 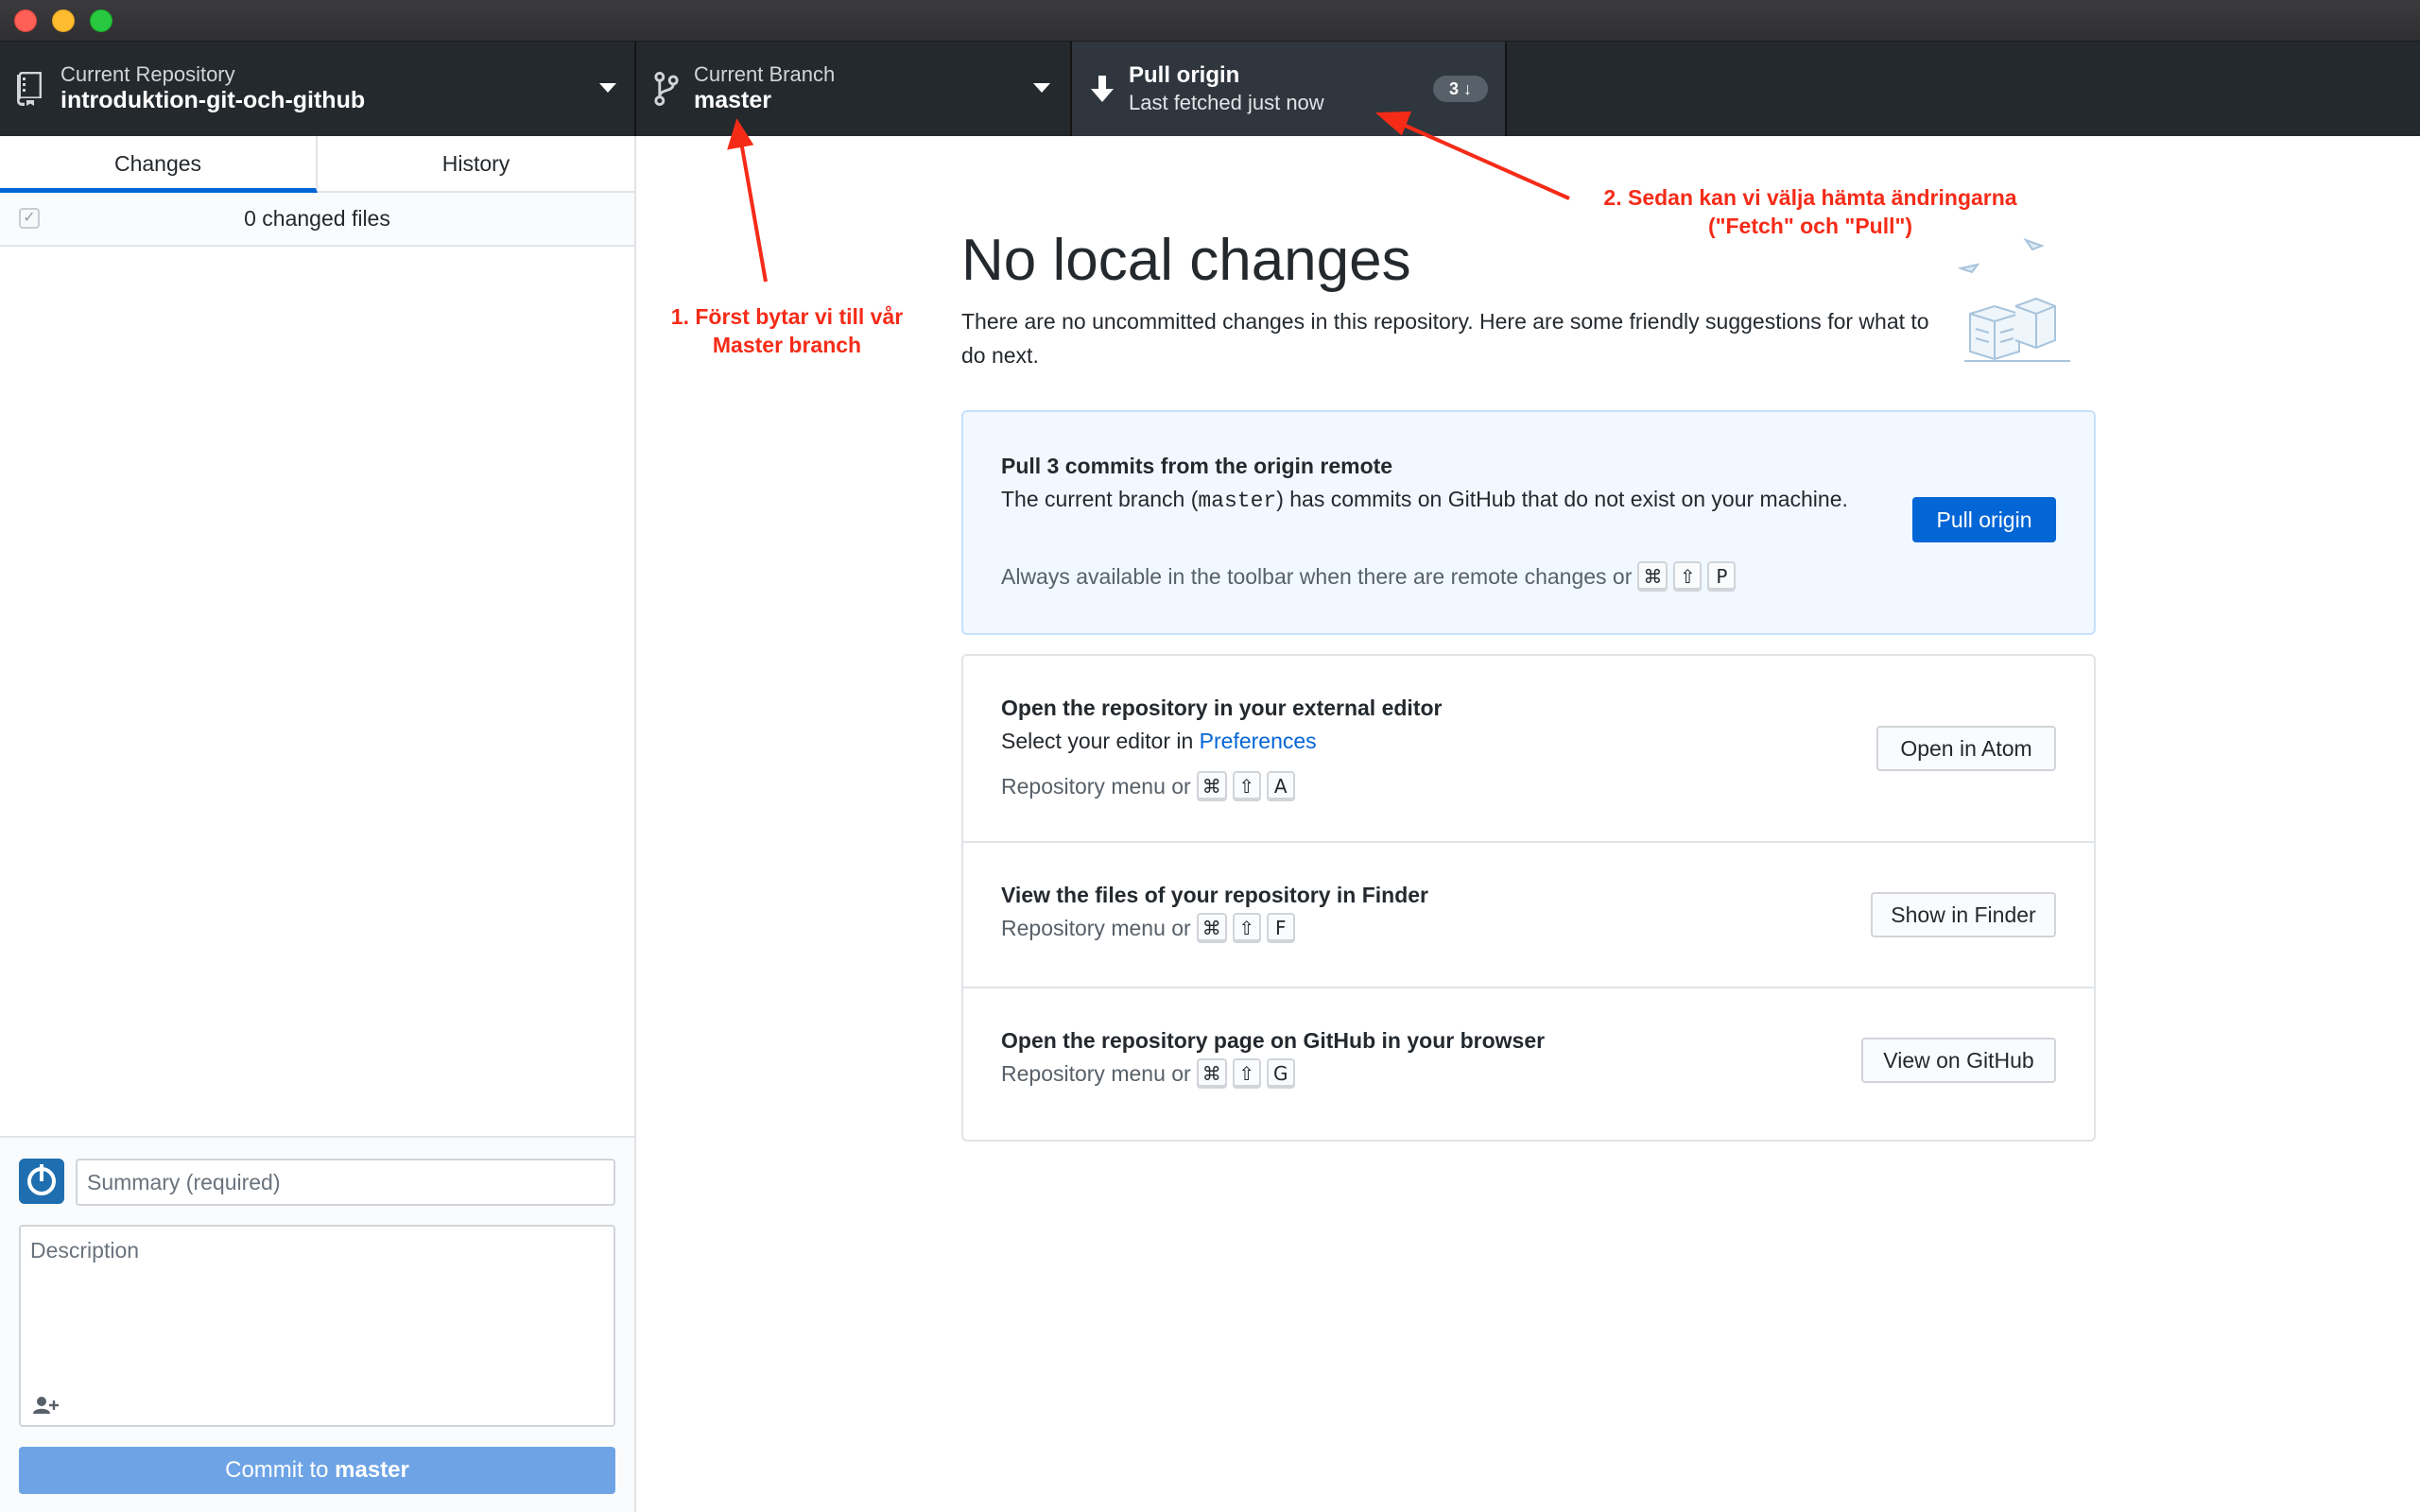 I want to click on preferences-link: Preferences, so click(x=1258, y=741).